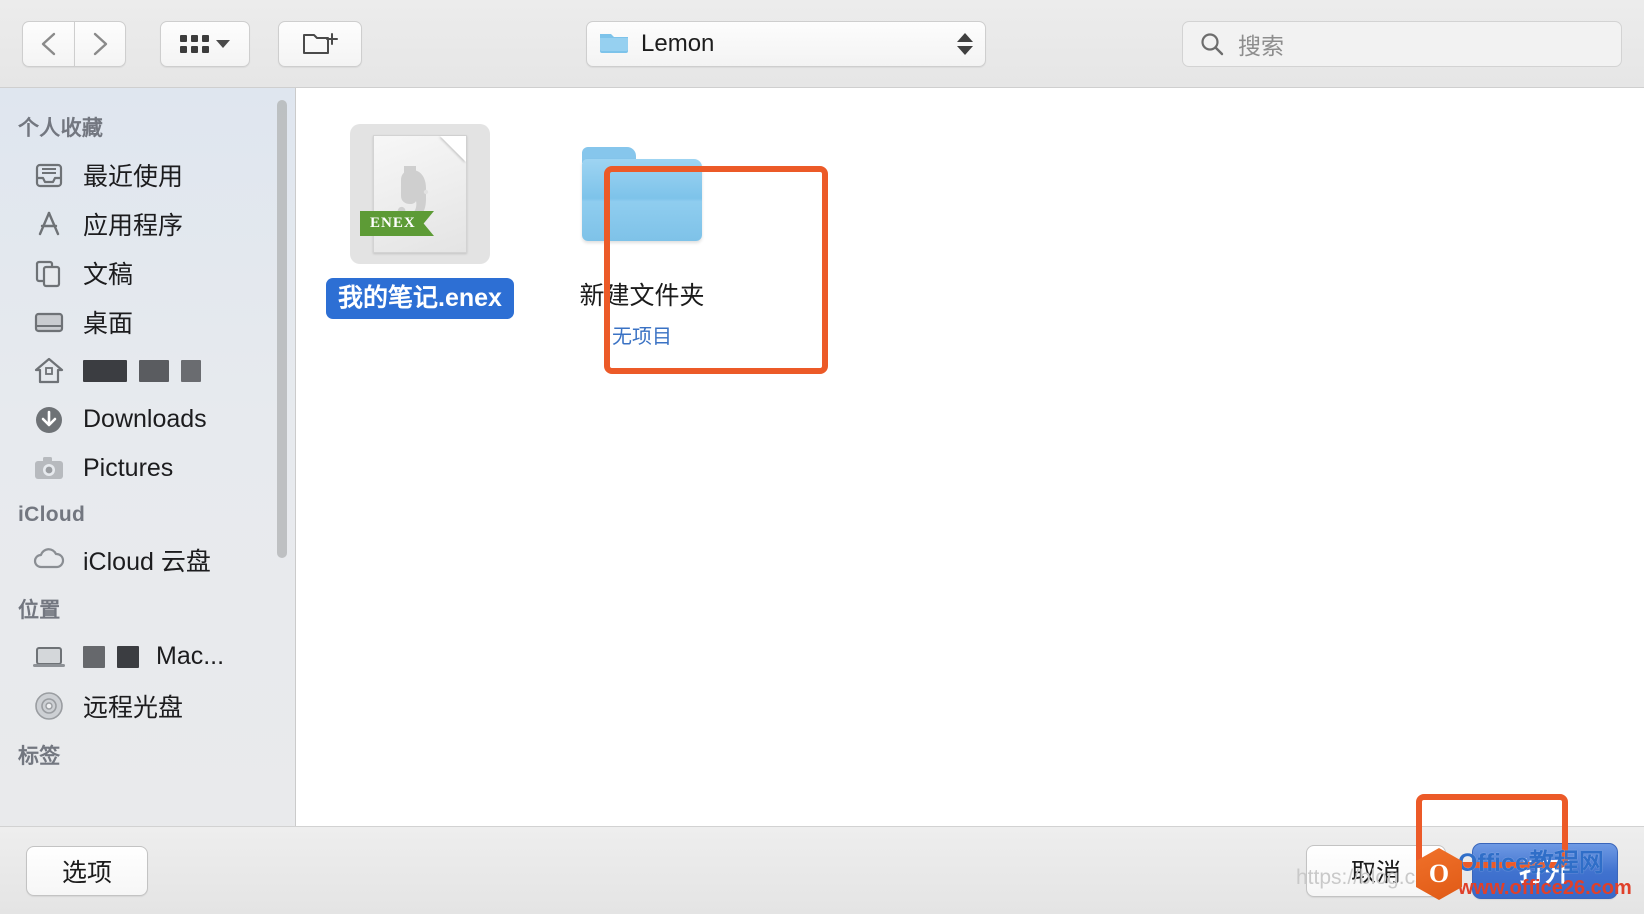  I want to click on toolbar: Lemon 搜索, so click(822, 44).